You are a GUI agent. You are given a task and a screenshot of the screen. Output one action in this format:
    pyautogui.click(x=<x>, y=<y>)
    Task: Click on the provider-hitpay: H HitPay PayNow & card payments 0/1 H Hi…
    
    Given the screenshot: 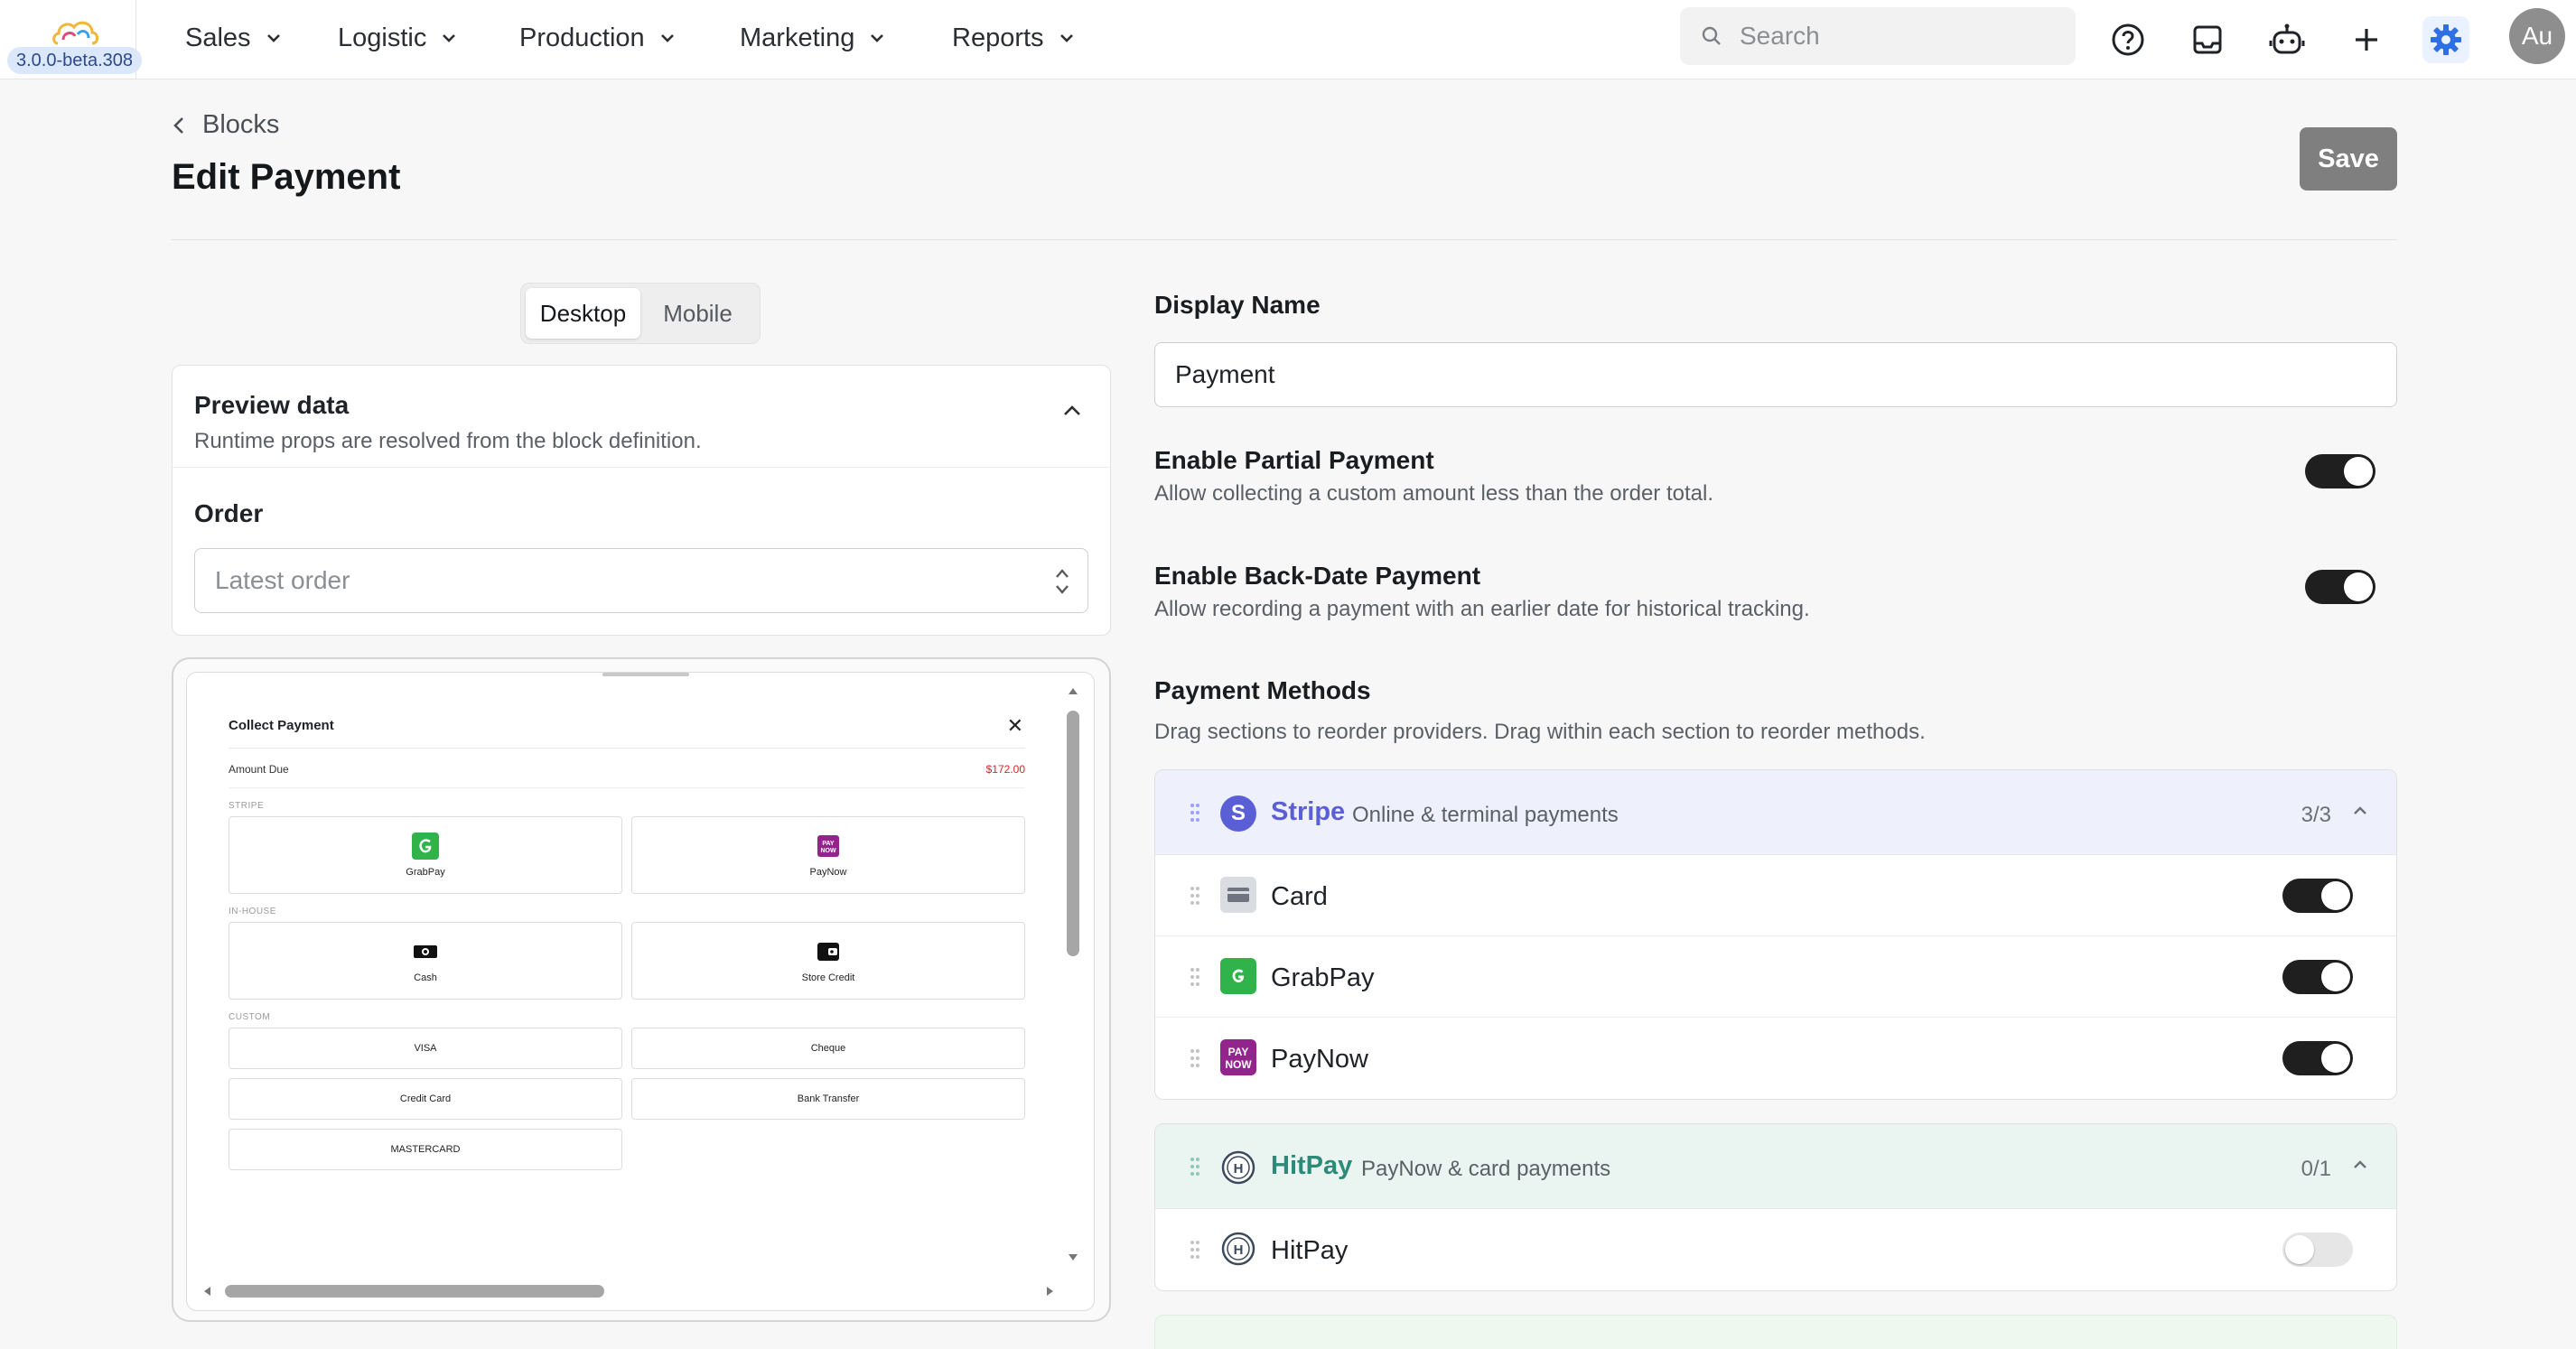 What is the action you would take?
    pyautogui.click(x=1775, y=1207)
    